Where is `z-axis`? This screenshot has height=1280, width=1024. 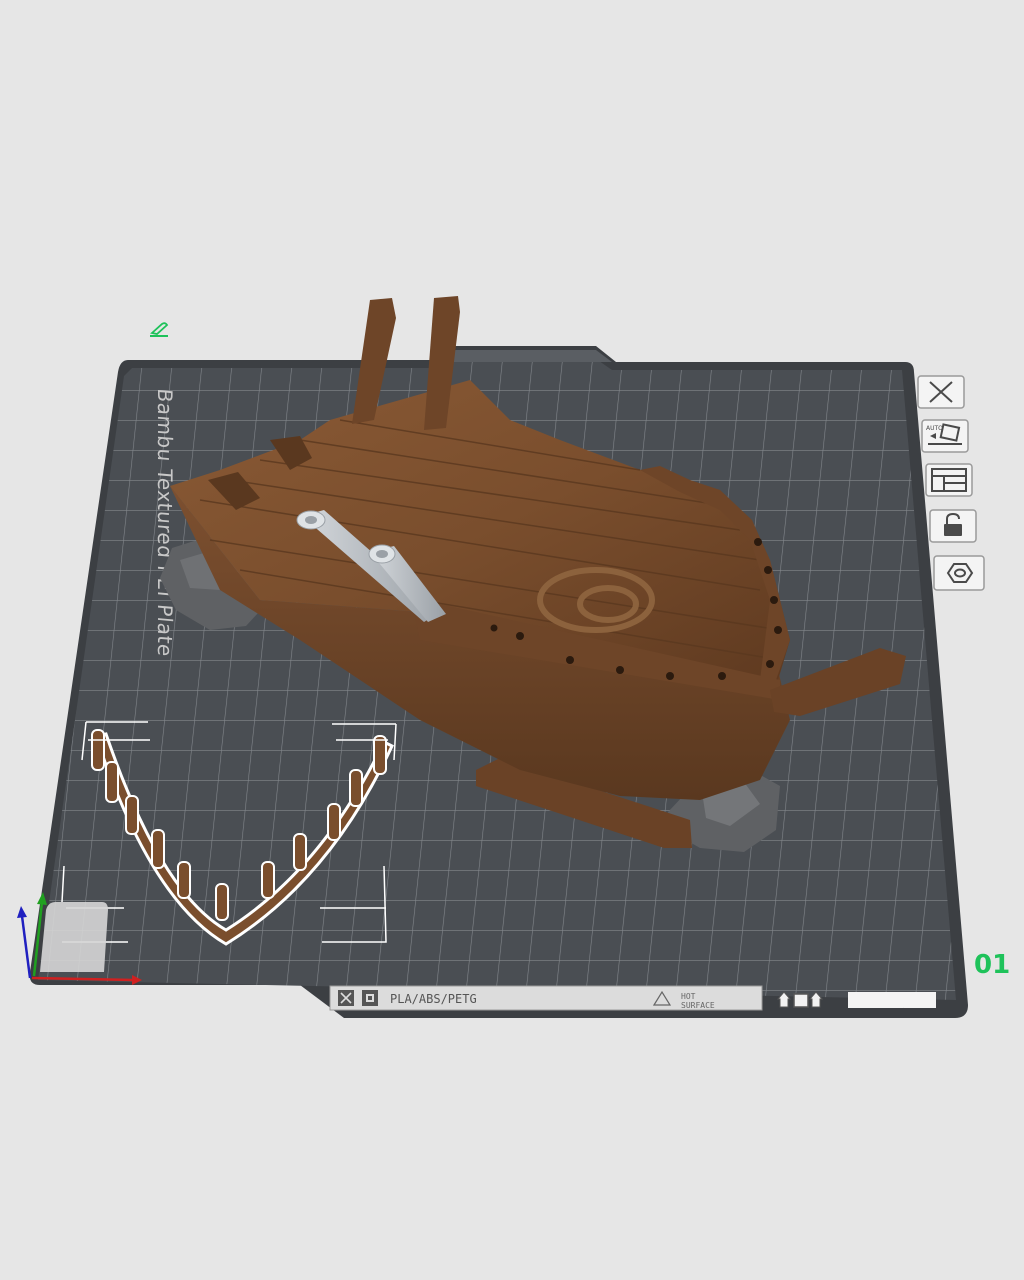
z-axis is located at coordinates (26, 947).